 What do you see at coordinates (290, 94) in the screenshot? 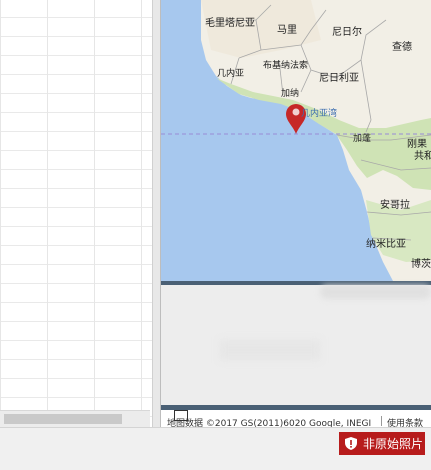
I see `label-ghana: 加纳` at bounding box center [290, 94].